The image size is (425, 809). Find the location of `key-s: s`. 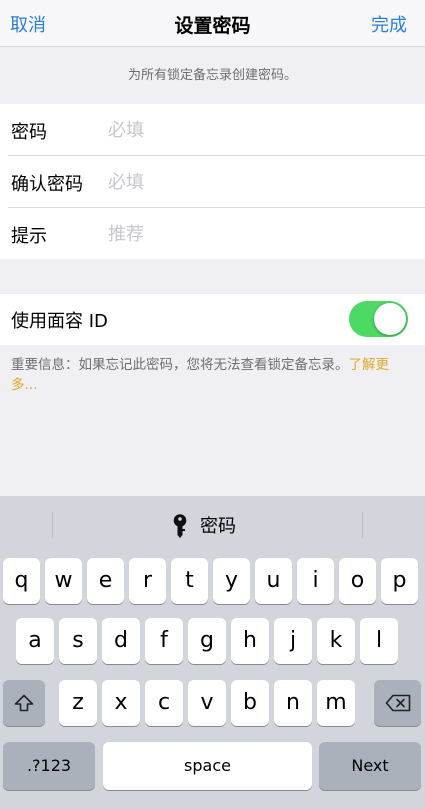

key-s: s is located at coordinates (78, 641).